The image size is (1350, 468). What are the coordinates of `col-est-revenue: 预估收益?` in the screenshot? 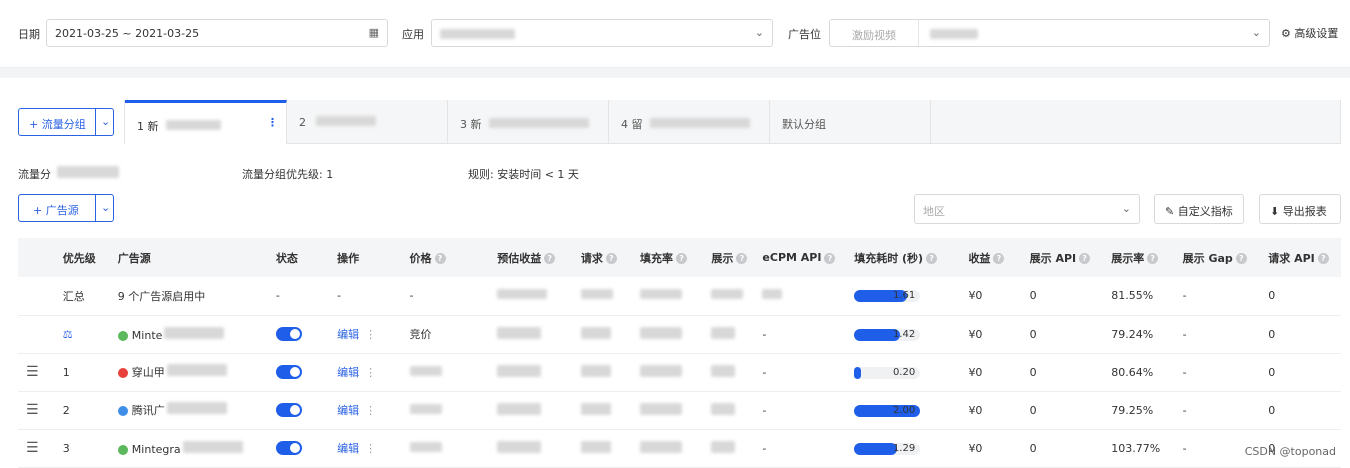 It's located at (531, 257).